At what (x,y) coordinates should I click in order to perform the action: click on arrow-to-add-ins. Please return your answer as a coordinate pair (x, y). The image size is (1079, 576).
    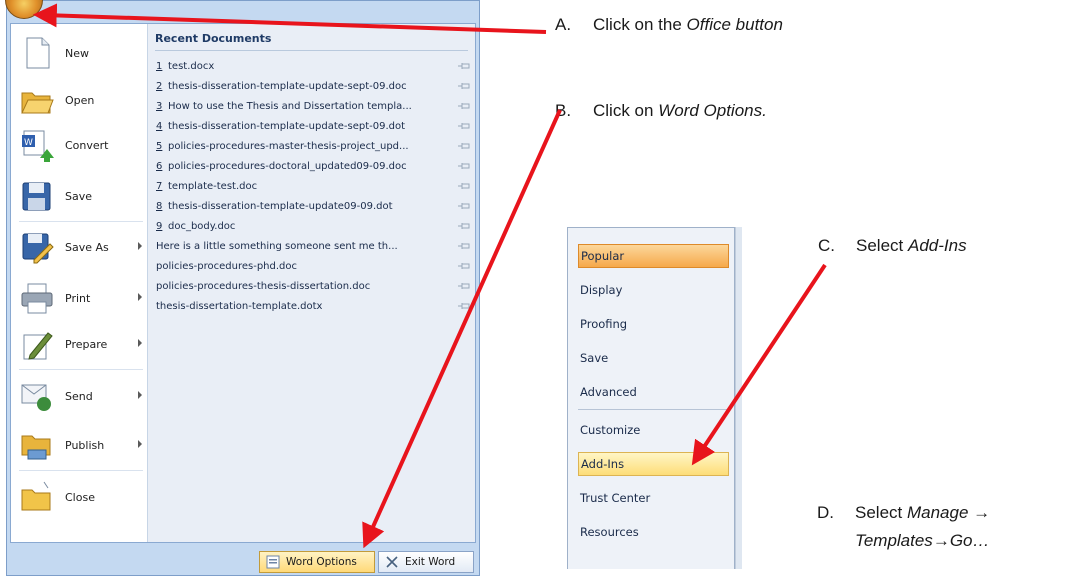
    Looking at the image, I should click on (759, 364).